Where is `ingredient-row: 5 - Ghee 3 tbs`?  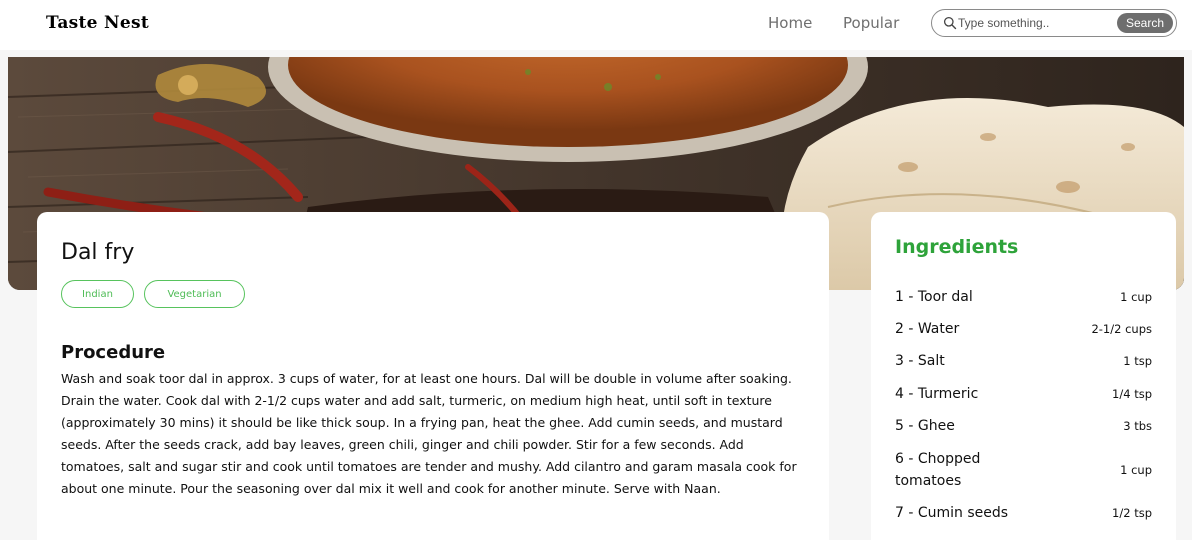
ingredient-row: 5 - Ghee 3 tbs is located at coordinates (1023, 426).